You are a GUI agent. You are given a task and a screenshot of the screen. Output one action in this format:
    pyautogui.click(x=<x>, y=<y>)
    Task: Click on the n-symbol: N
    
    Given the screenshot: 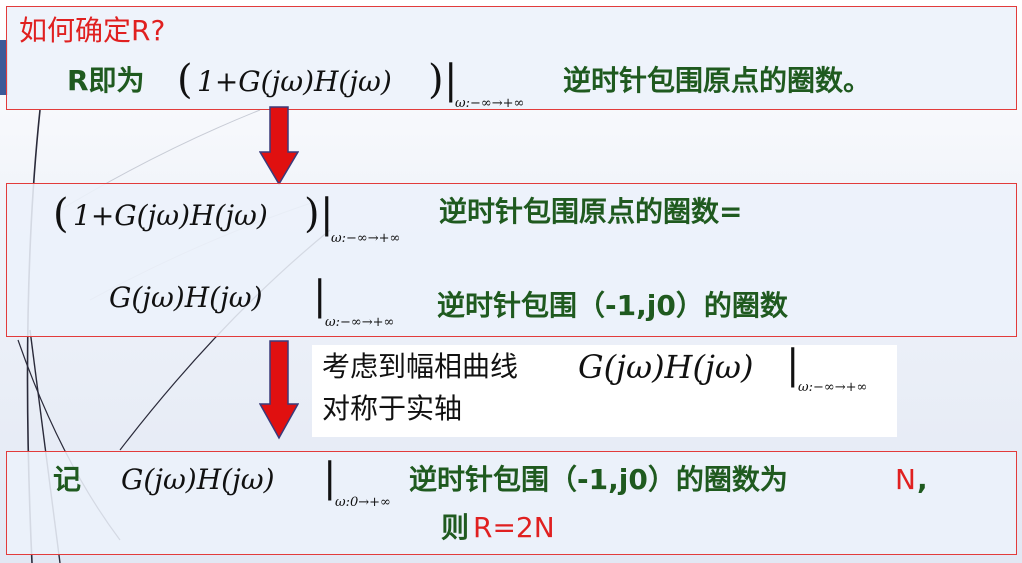 What is the action you would take?
    pyautogui.click(x=905, y=479)
    